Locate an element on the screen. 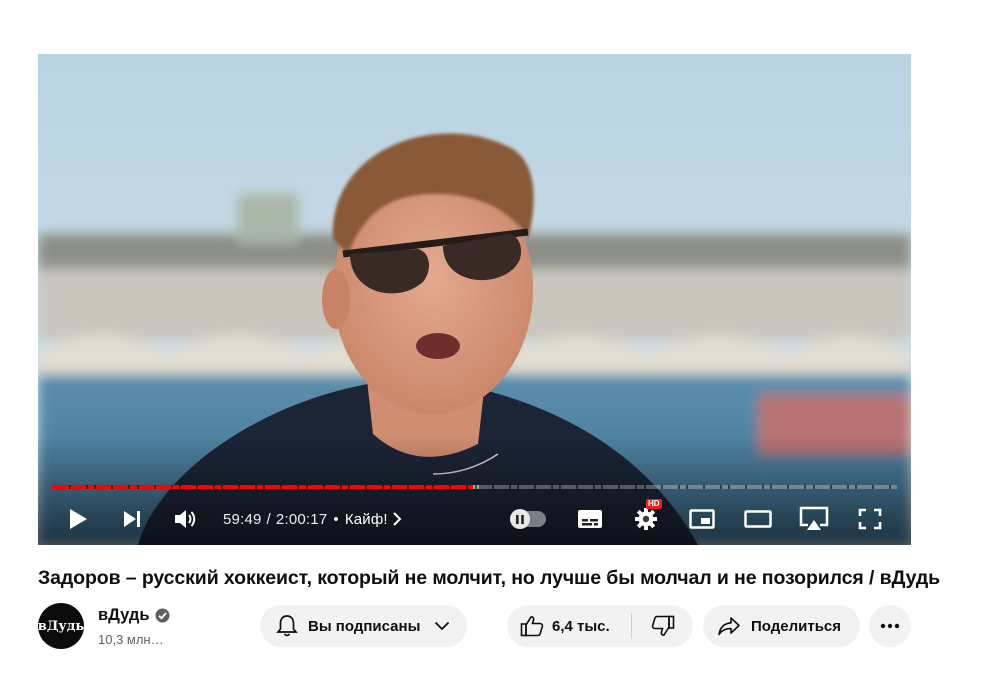 The image size is (1000, 693). gear-icon is located at coordinates (646, 519).